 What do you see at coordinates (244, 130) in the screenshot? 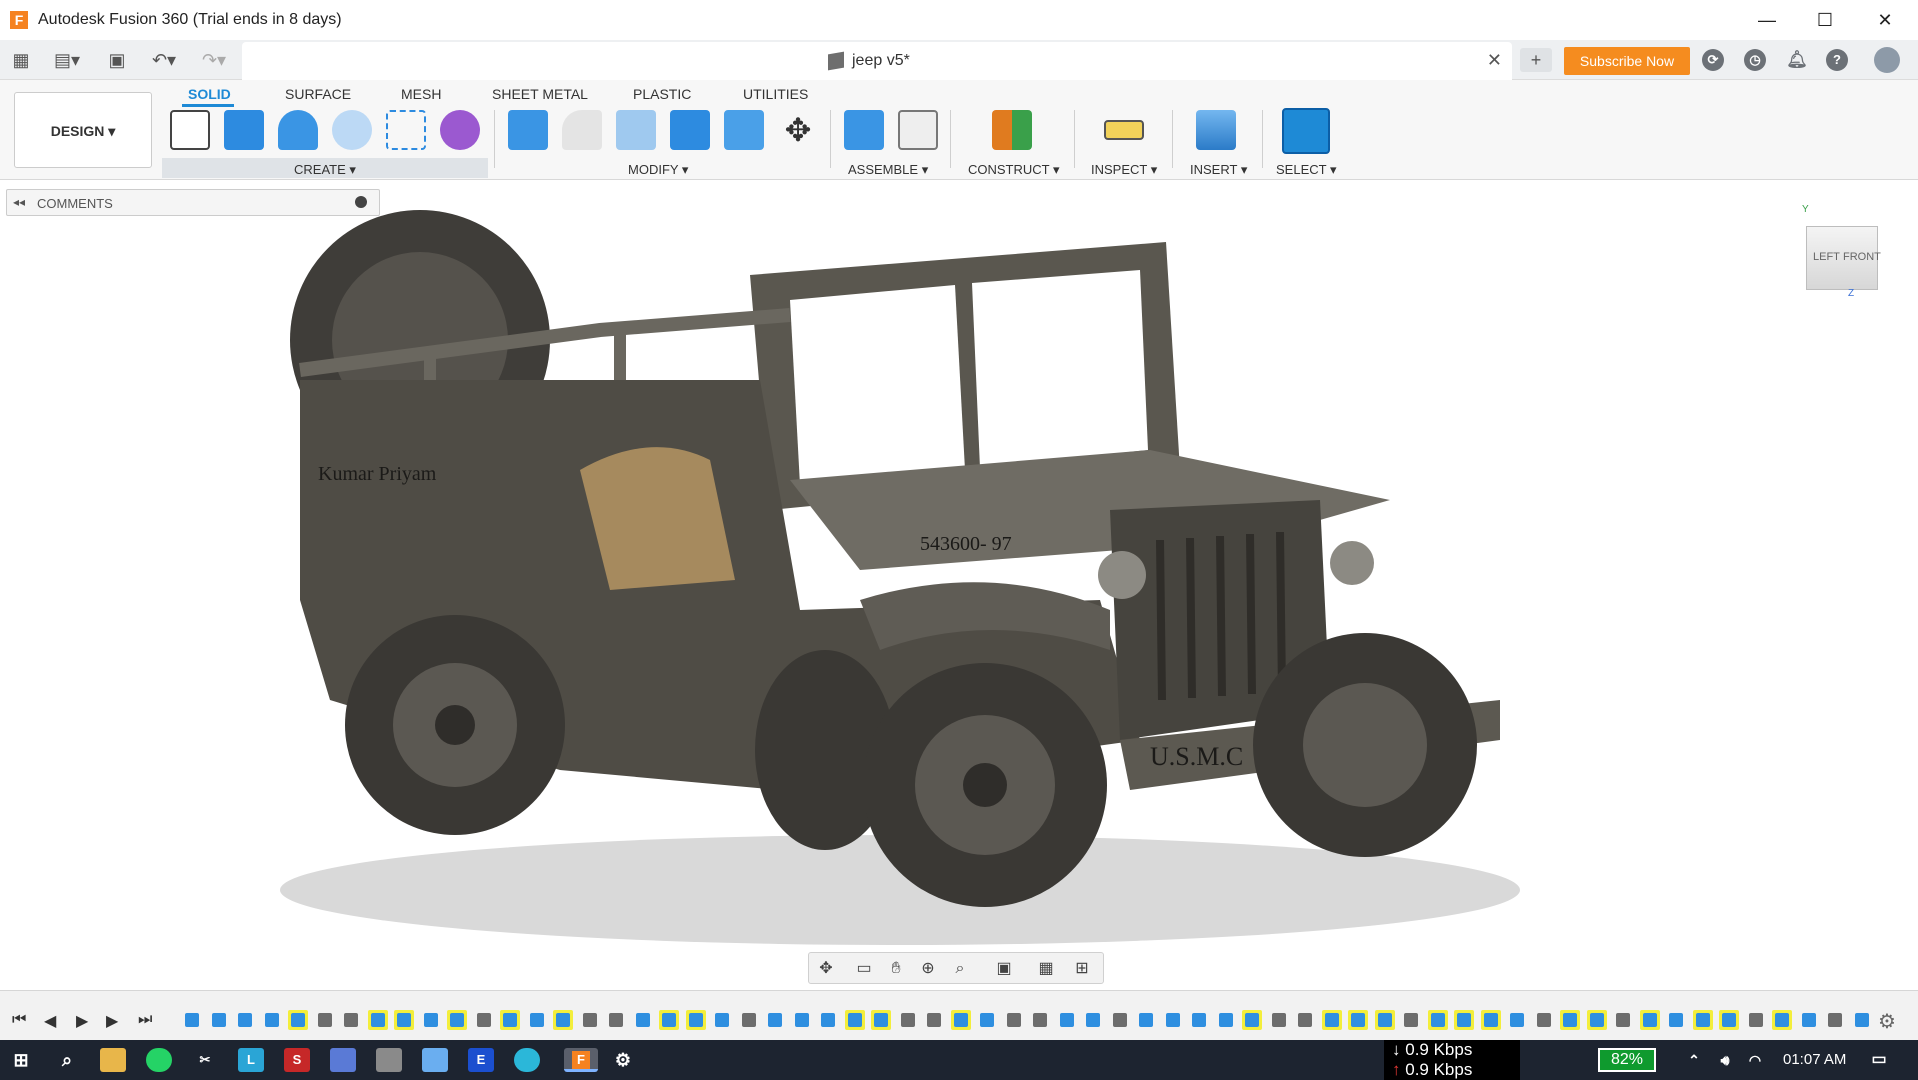
I see `extrude-icon` at bounding box center [244, 130].